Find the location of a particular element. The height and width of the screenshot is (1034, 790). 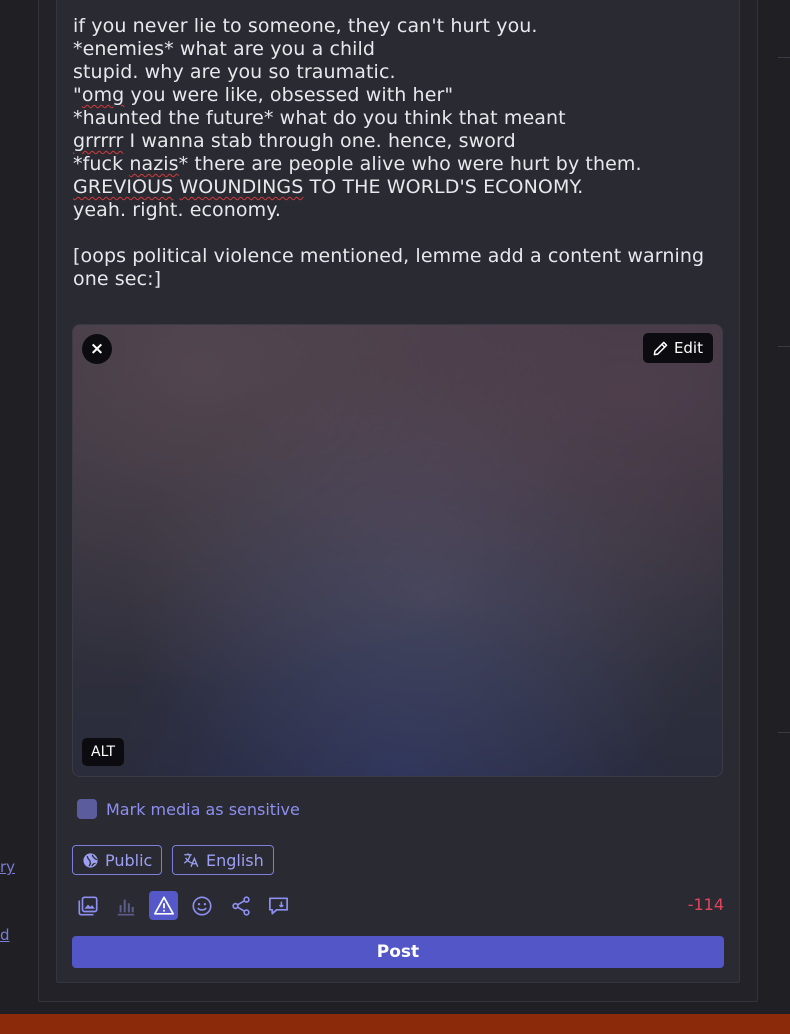

quote-button is located at coordinates (278, 905).